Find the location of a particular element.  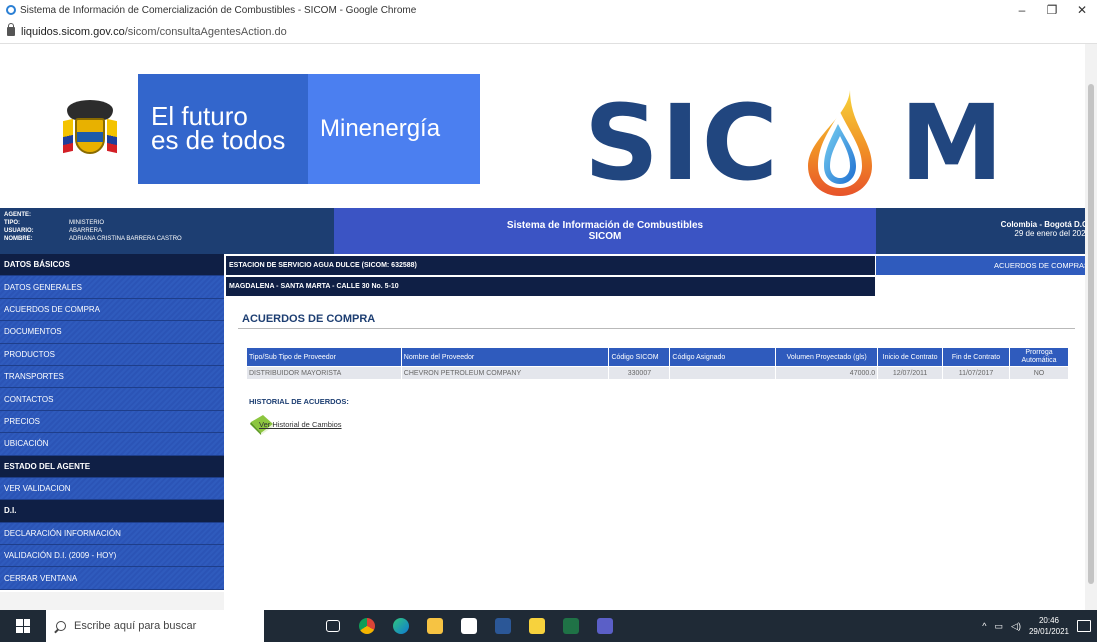

menu-item-contactos: CONTACTOS is located at coordinates (112, 399).